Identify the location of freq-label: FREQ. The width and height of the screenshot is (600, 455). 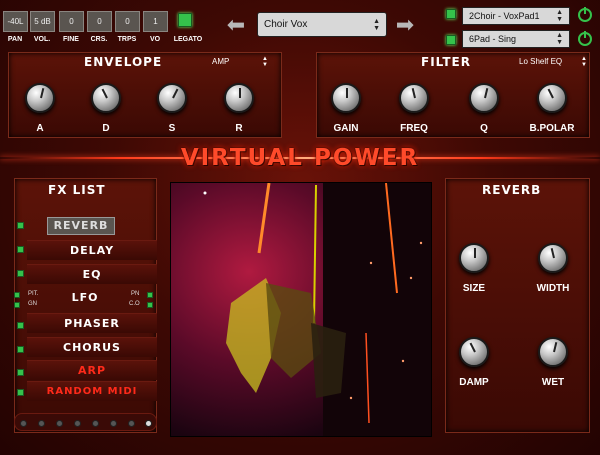
(414, 128).